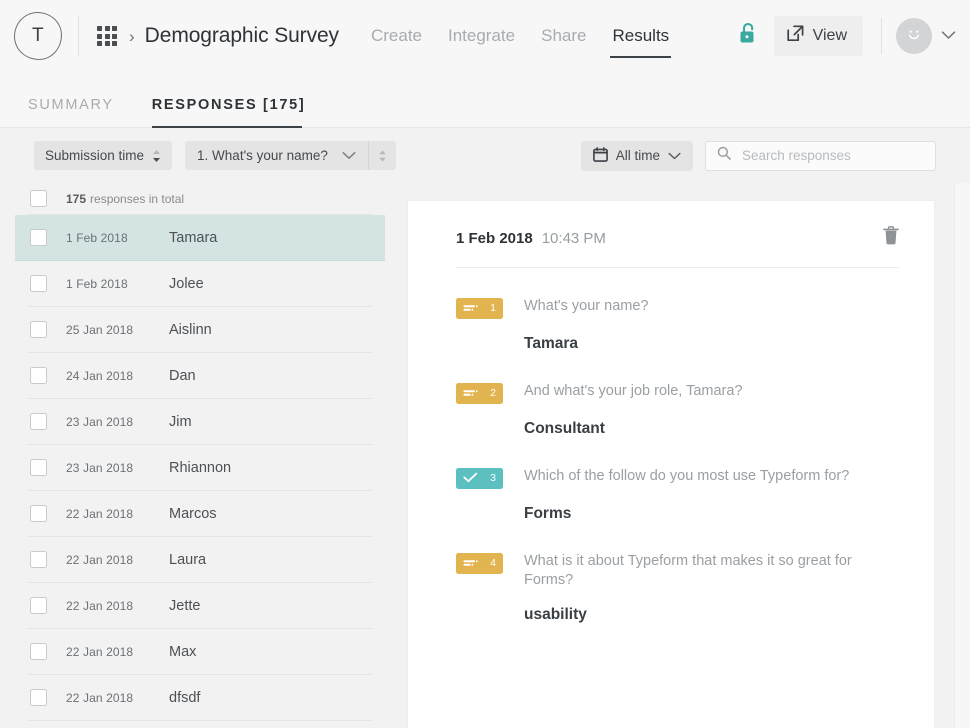  I want to click on qa-question-row: 2 And what's your job role, Tamara?, so click(677, 393).